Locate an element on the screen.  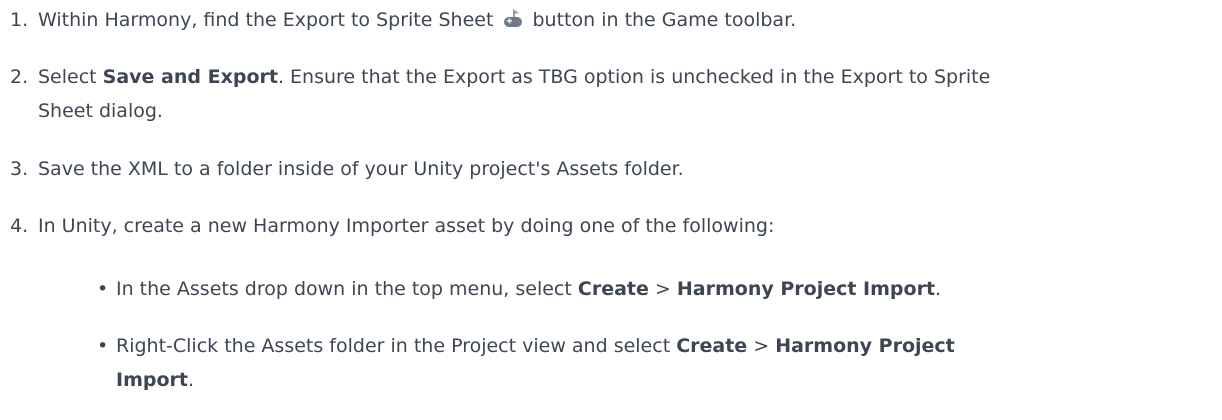
menu-label-bold: Harmony Project is located at coordinates (865, 346).